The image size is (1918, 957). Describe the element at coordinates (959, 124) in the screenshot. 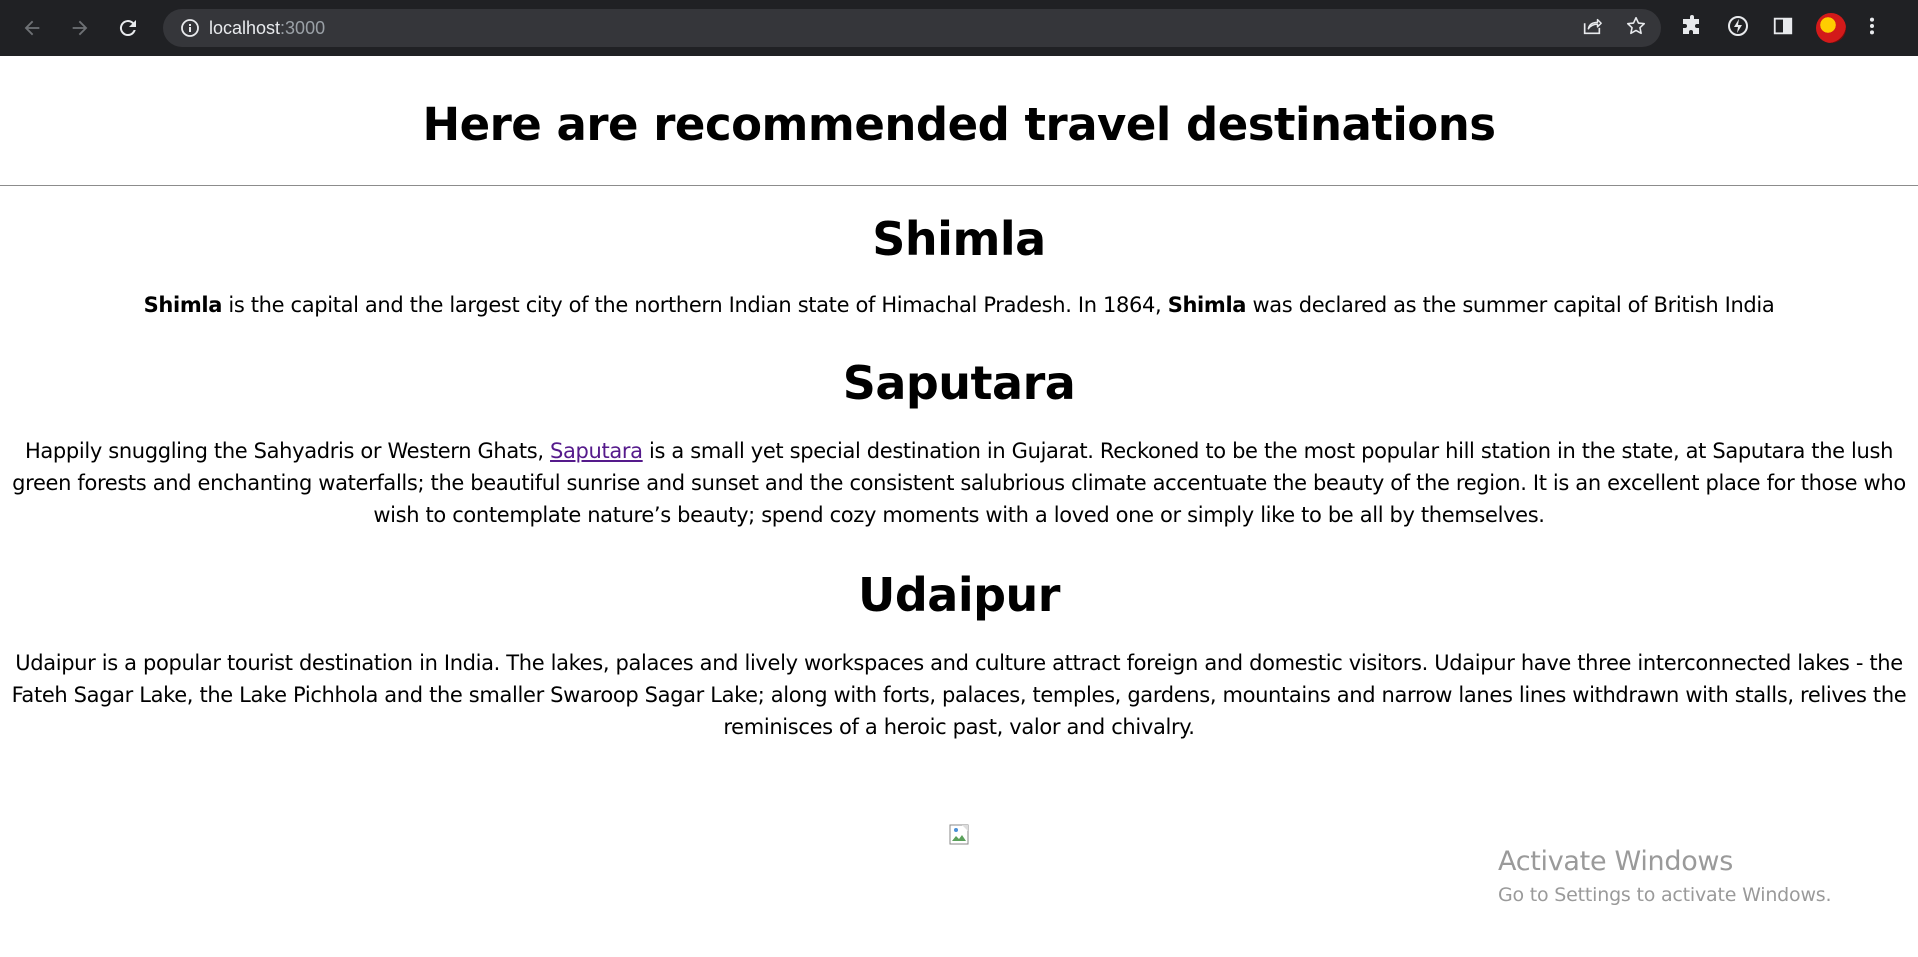

I see `page-title: Here are recommended travel destinations` at that location.